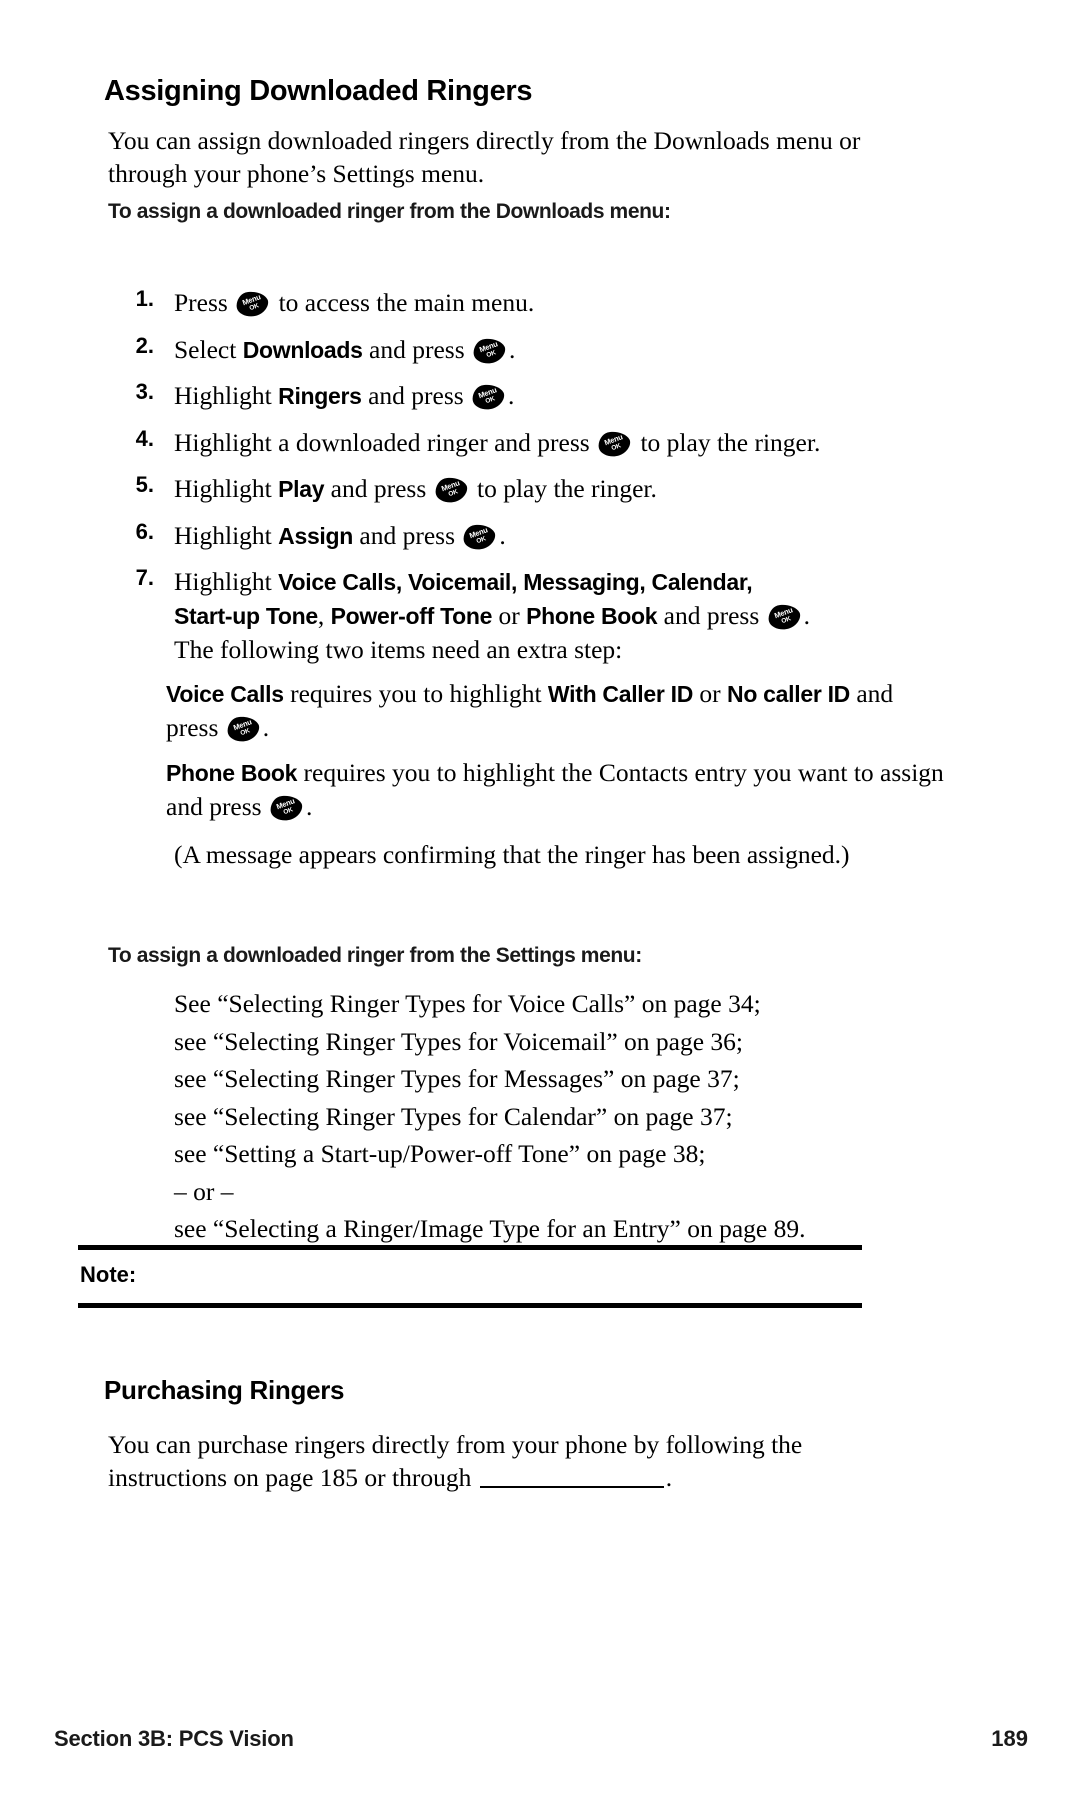 This screenshot has height=1800, width=1080. I want to click on sub-item-lead: Voice Calls, so click(225, 694).